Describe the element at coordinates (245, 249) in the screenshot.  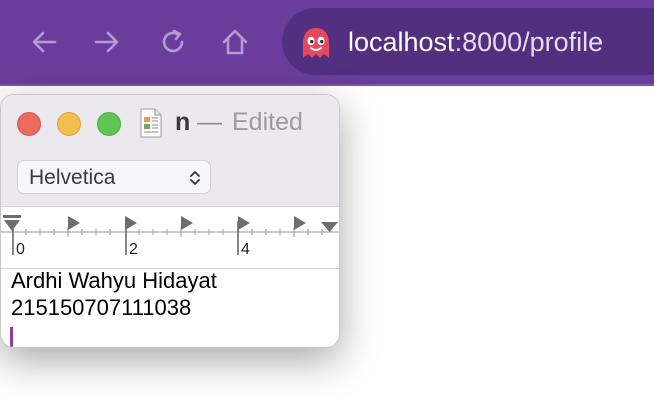
I see `ruler-label: 4` at that location.